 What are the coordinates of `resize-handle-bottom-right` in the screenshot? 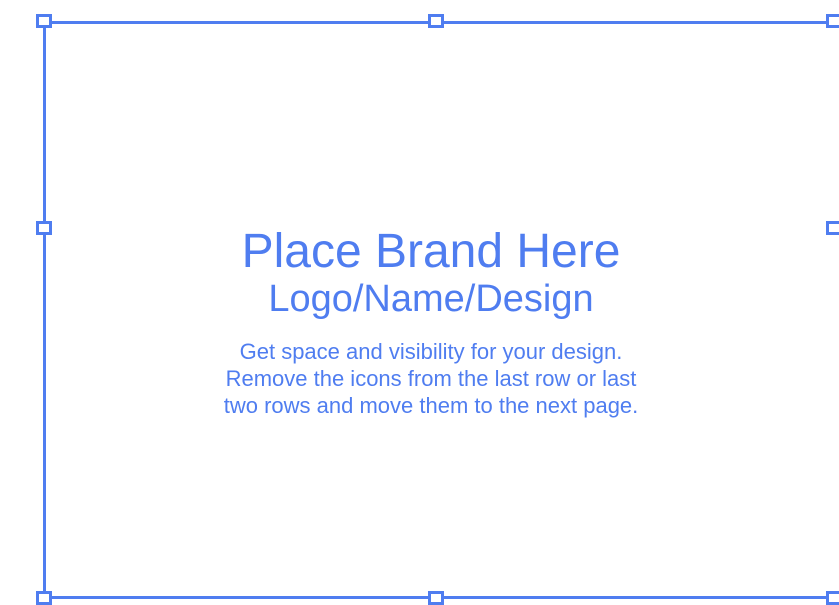 It's located at (832, 598).